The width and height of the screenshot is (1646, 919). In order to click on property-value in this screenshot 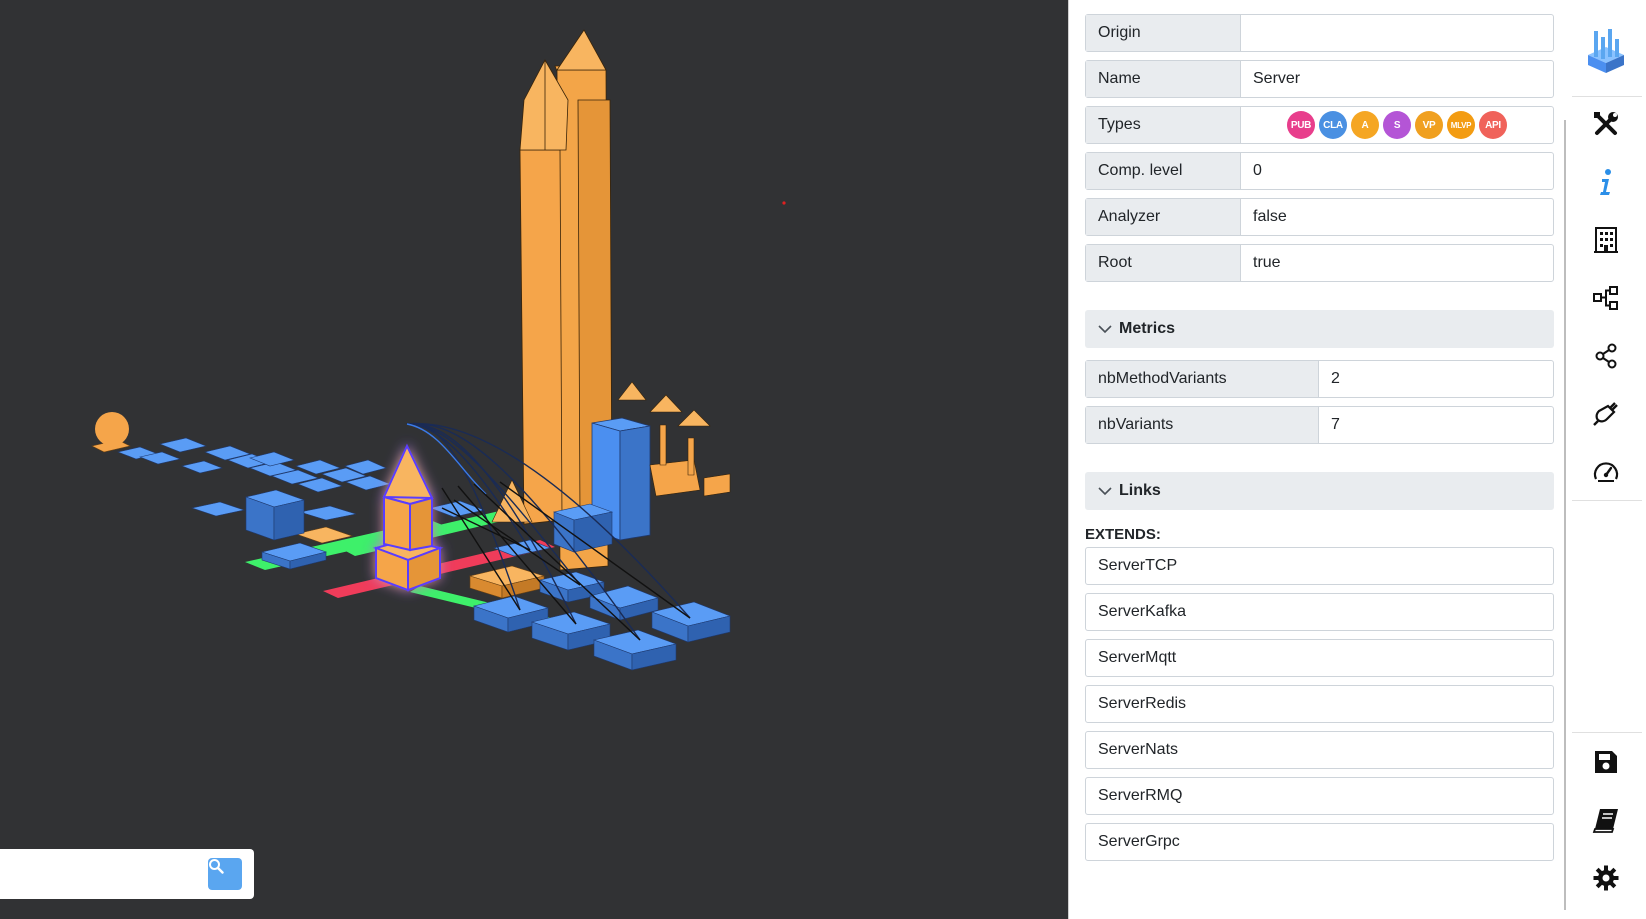, I will do `click(1397, 33)`.